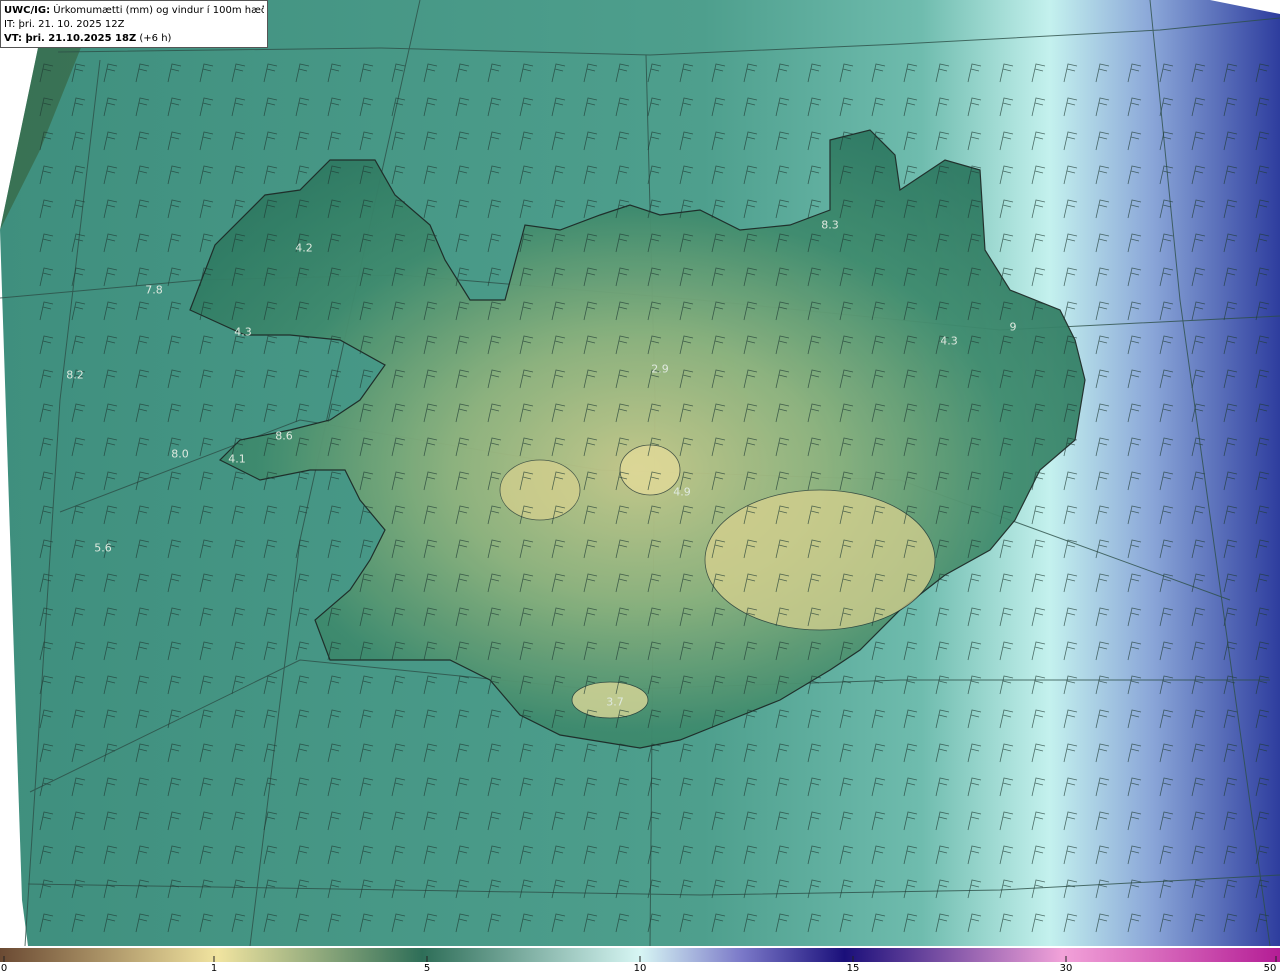 This screenshot has width=1280, height=978. What do you see at coordinates (1270, 968) in the screenshot?
I see `colorbar-label: 50` at bounding box center [1270, 968].